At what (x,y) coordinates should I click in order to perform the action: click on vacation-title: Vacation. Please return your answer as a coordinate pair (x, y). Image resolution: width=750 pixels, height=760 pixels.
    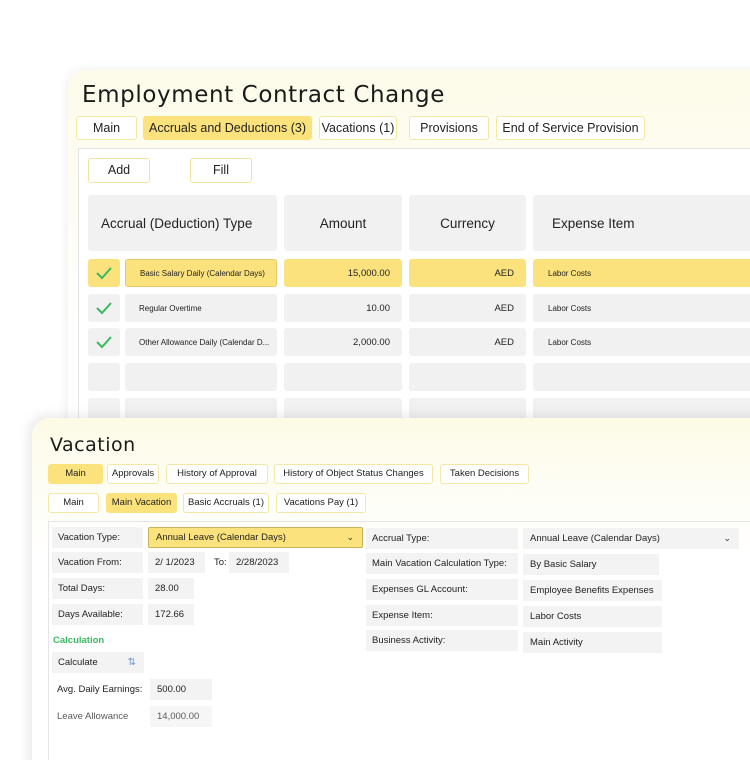
    Looking at the image, I should click on (93, 445).